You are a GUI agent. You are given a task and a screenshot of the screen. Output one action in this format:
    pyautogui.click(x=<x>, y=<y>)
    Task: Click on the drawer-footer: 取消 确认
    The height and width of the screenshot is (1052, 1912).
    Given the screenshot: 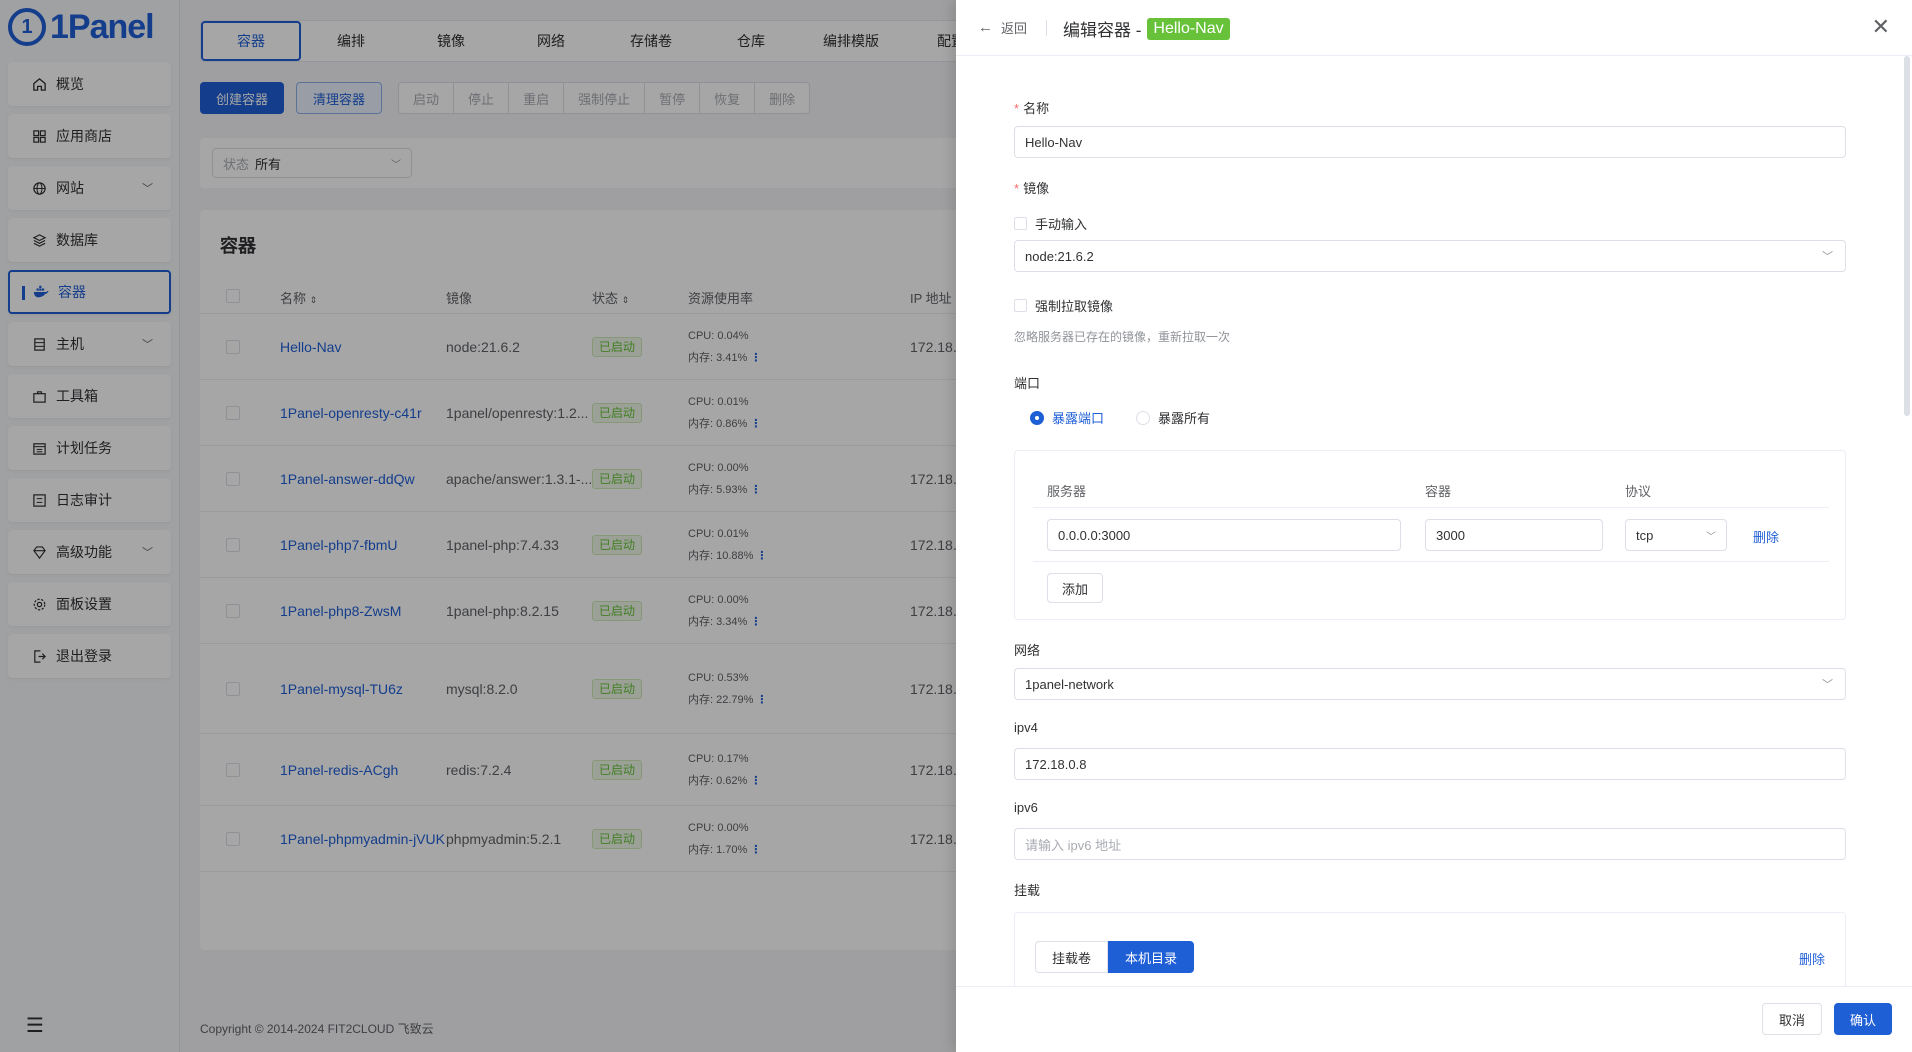 What is the action you would take?
    pyautogui.click(x=1434, y=1019)
    